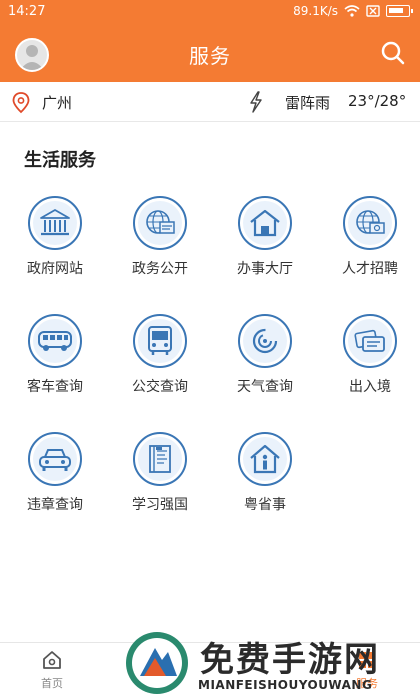  Describe the element at coordinates (377, 101) in the screenshot. I see `temperature-range: 23°/28°` at that location.